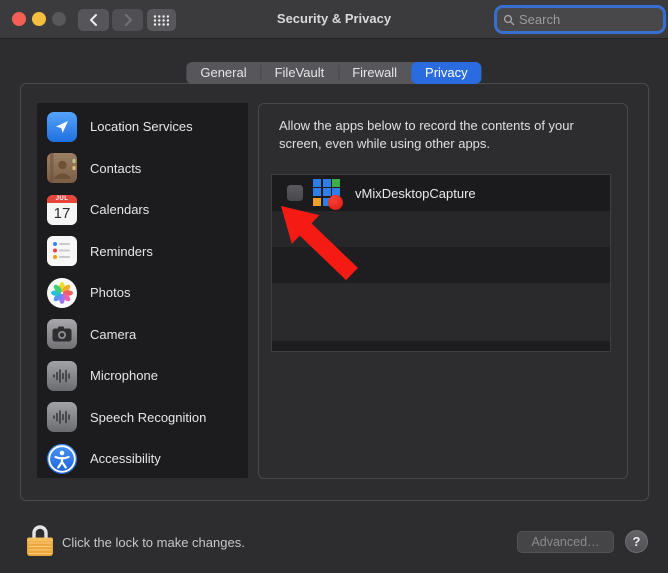 The width and height of the screenshot is (668, 573). I want to click on contacts-book-icon, so click(62, 168).